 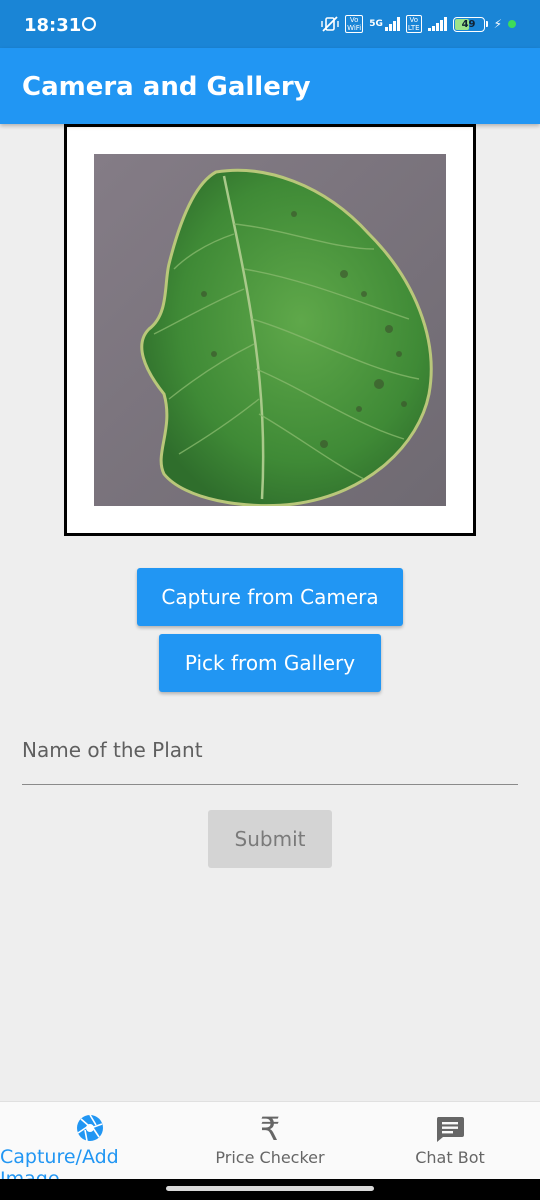 What do you see at coordinates (270, 750) in the screenshot?
I see `plant-name-input` at bounding box center [270, 750].